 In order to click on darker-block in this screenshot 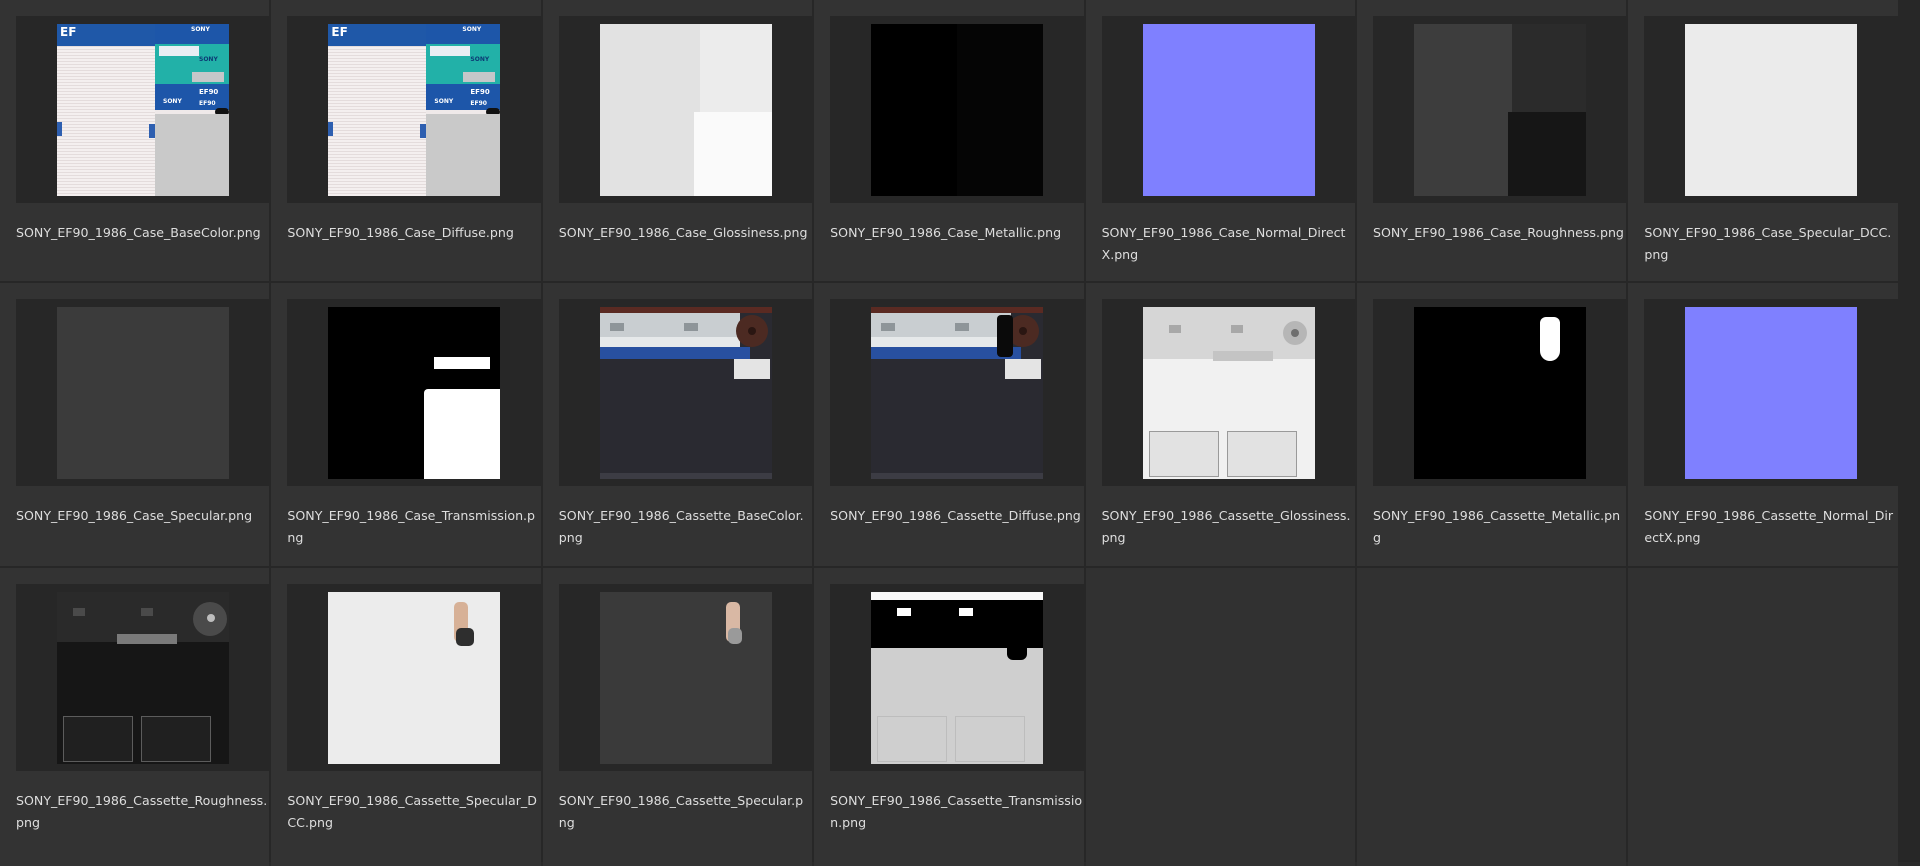, I will do `click(1546, 154)`.